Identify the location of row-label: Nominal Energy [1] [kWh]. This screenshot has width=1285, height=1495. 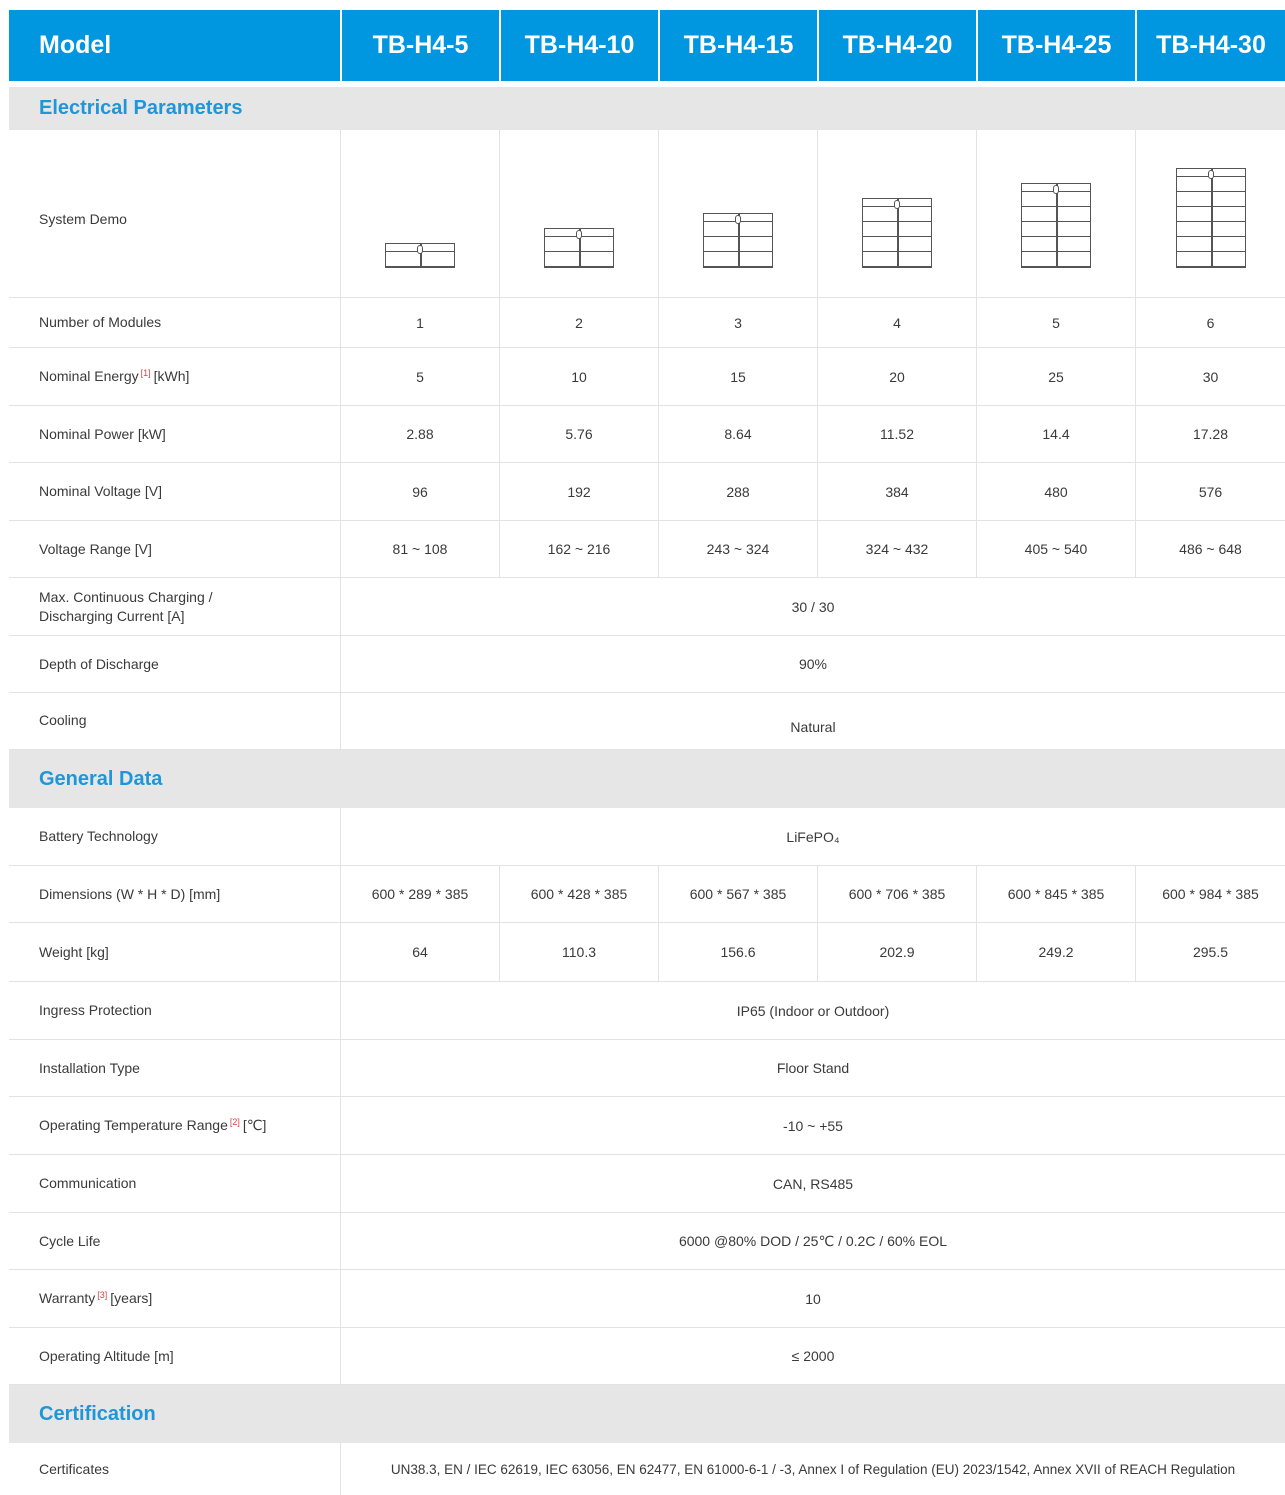
(174, 377).